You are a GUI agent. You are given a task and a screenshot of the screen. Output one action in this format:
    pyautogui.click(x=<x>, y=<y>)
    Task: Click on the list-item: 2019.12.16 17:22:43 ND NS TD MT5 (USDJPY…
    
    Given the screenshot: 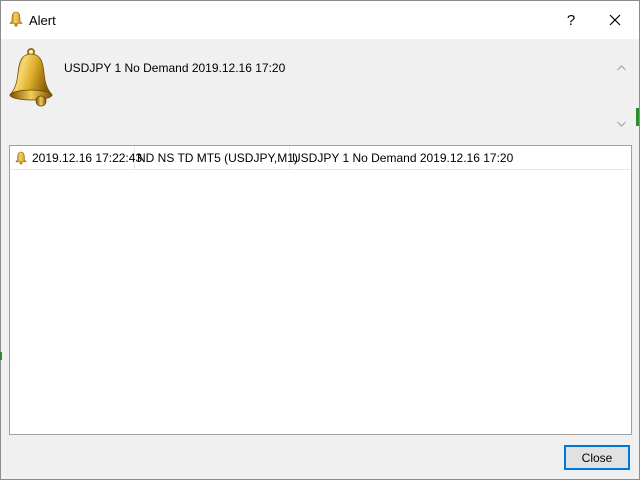 What is the action you would take?
    pyautogui.click(x=320, y=158)
    